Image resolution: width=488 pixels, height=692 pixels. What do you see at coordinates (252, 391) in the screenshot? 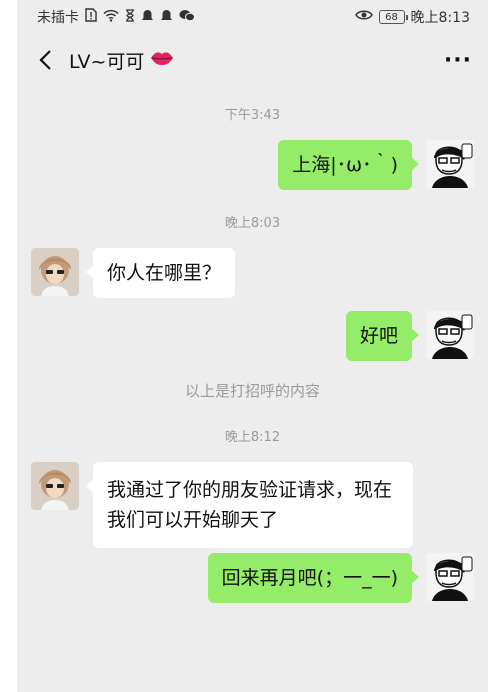
I see `system-notice: 以上是打招呼的内容` at bounding box center [252, 391].